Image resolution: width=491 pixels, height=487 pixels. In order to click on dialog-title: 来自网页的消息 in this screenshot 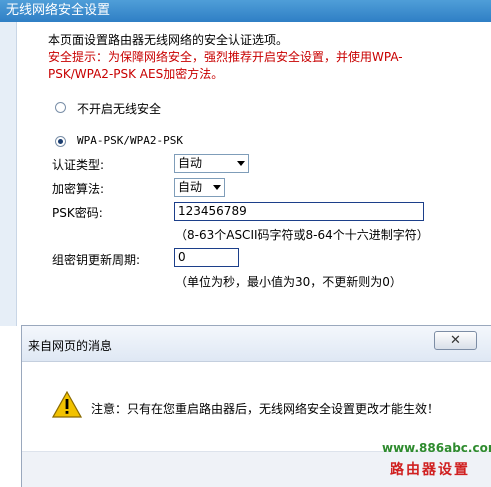, I will do `click(70, 346)`.